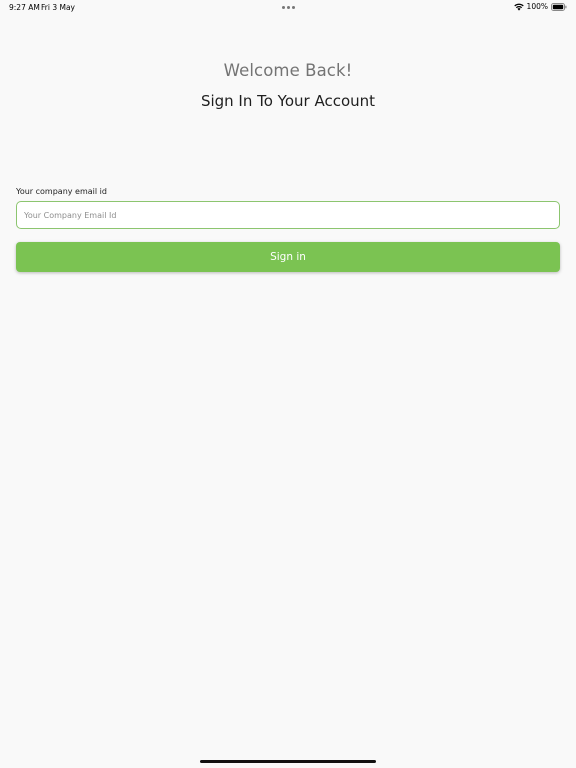 This screenshot has width=576, height=768. What do you see at coordinates (61, 191) in the screenshot?
I see `email-label: Your company email id` at bounding box center [61, 191].